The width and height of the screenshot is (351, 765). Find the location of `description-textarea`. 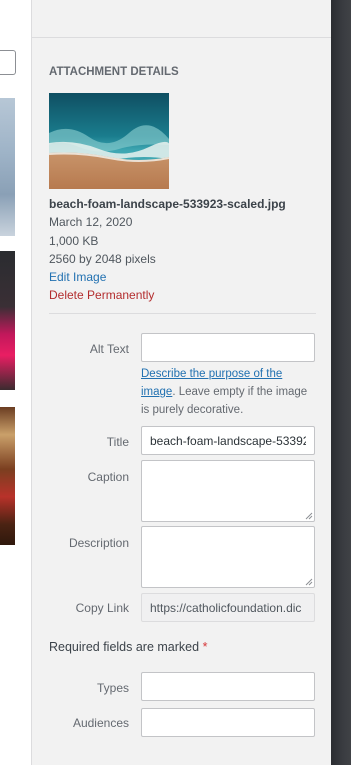

description-textarea is located at coordinates (228, 557).